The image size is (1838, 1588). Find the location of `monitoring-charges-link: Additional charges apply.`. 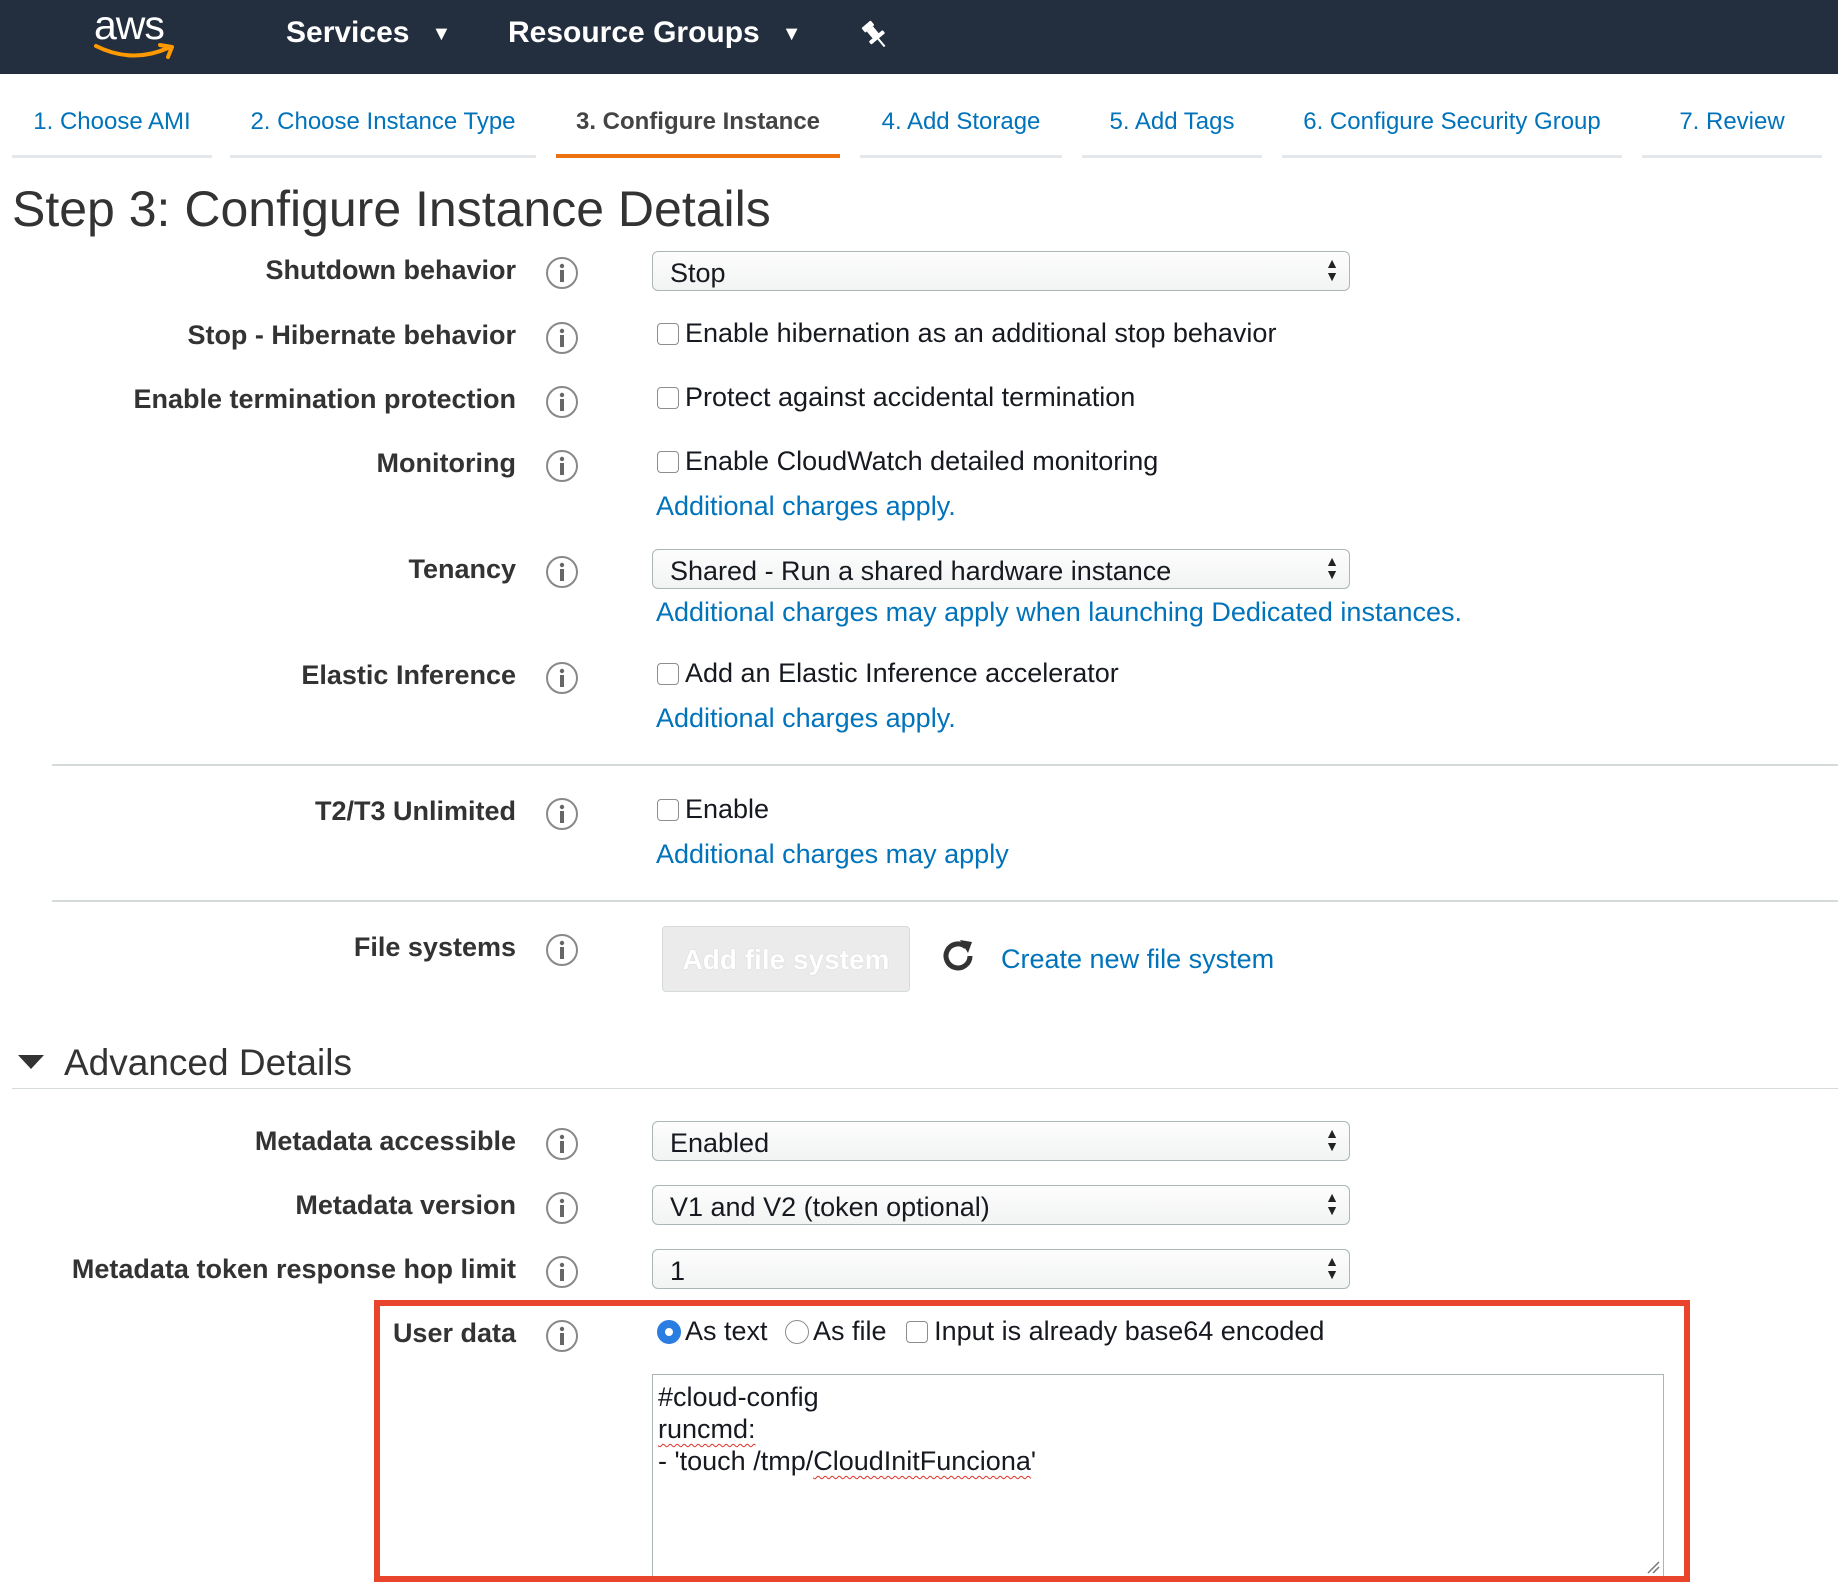

monitoring-charges-link: Additional charges apply. is located at coordinates (806, 506).